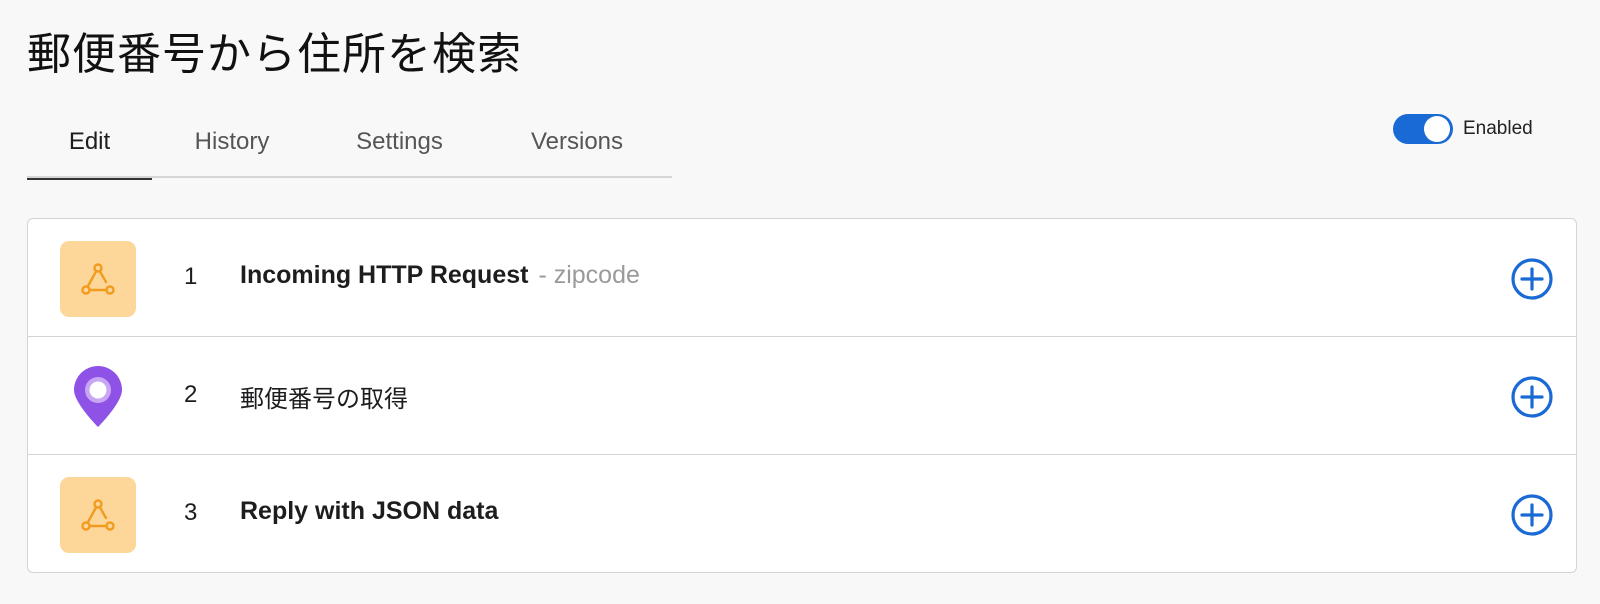 The height and width of the screenshot is (604, 1600). Describe the element at coordinates (1498, 128) in the screenshot. I see `enabled-label: Enabled` at that location.